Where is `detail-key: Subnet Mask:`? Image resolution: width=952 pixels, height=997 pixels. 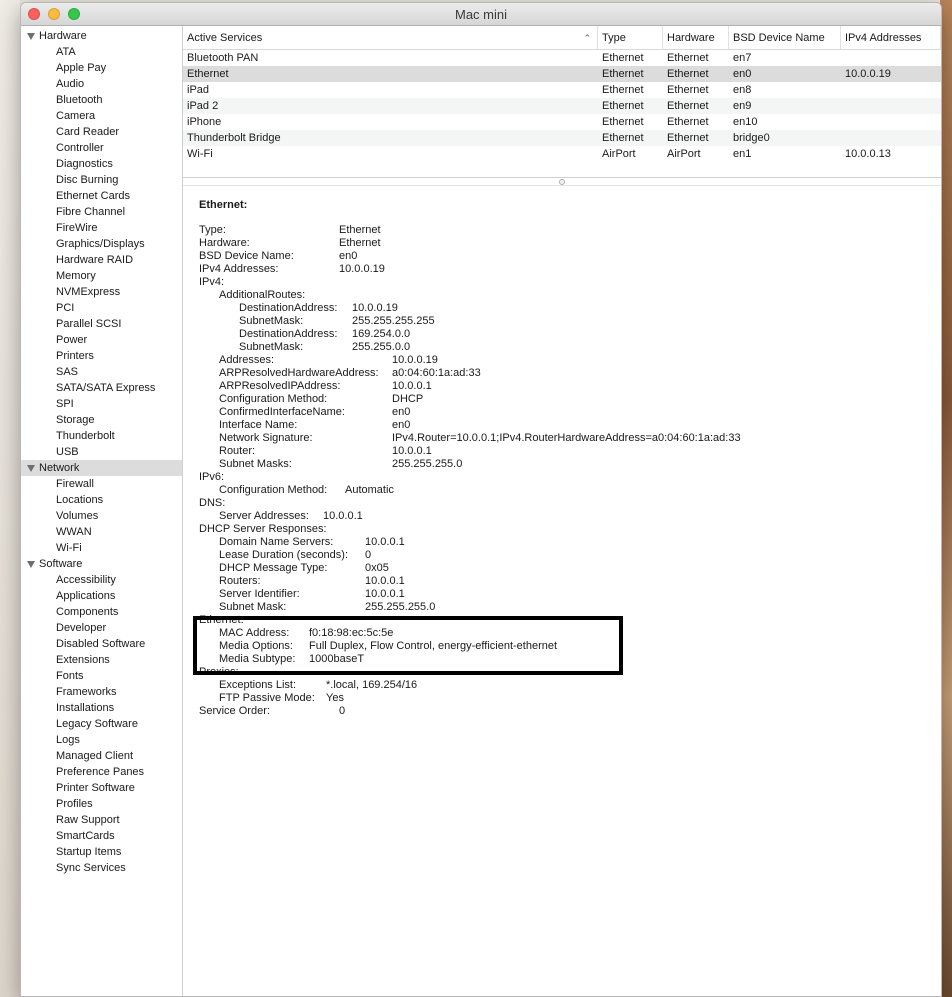
detail-key: Subnet Mask: is located at coordinates (253, 607).